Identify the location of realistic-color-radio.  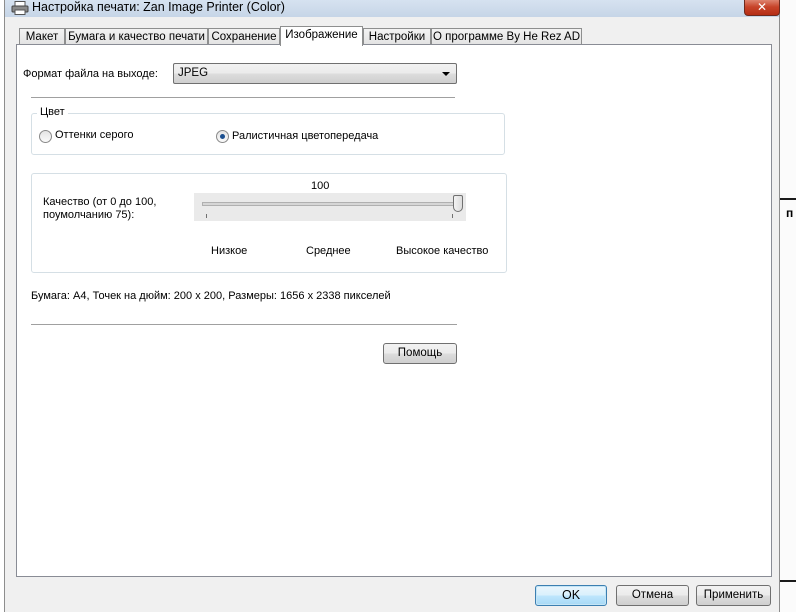
(222, 136).